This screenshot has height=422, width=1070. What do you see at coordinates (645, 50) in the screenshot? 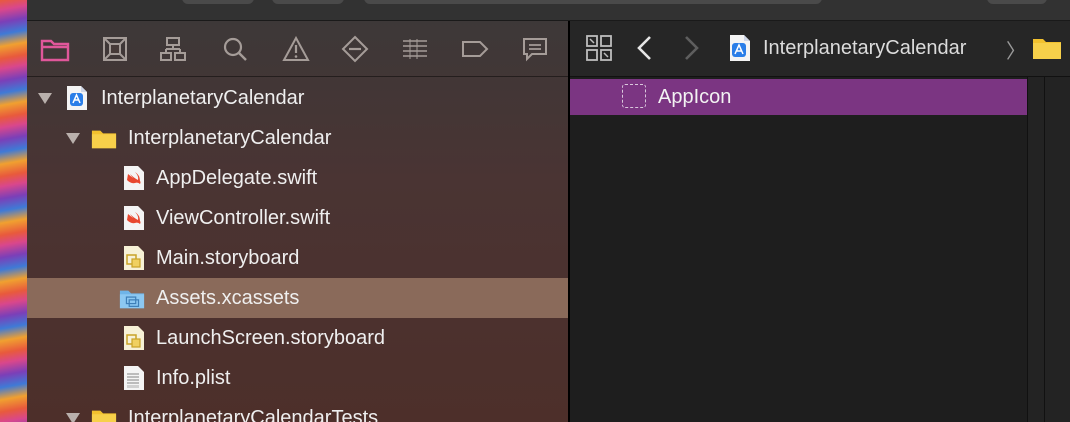
I see `back-arrow-icon` at bounding box center [645, 50].